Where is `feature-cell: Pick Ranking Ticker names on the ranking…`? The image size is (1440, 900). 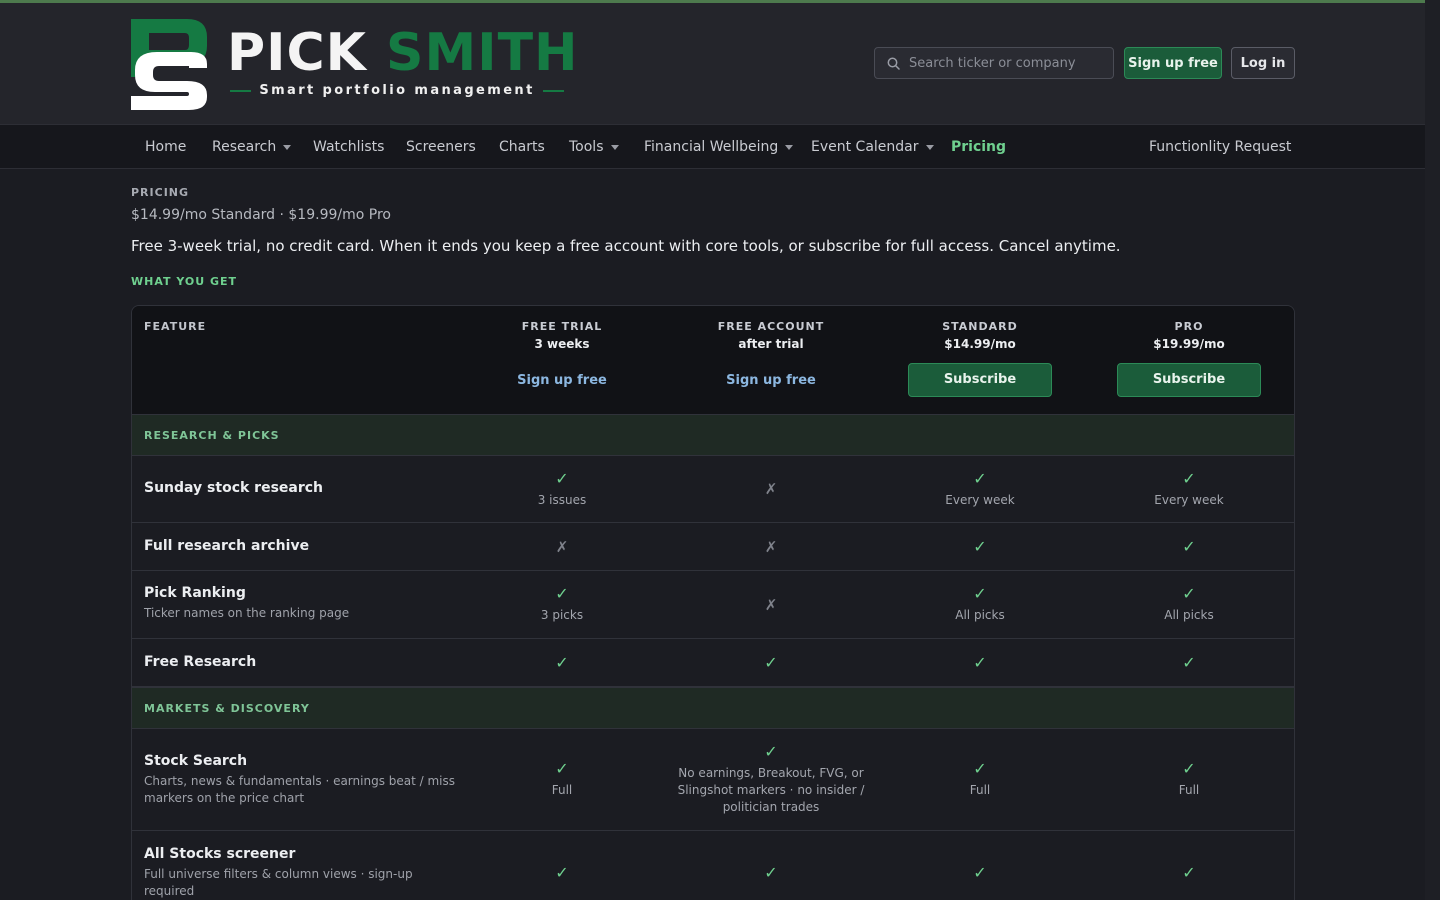
feature-cell: Pick Ranking Ticker names on the ranking… is located at coordinates (304, 603).